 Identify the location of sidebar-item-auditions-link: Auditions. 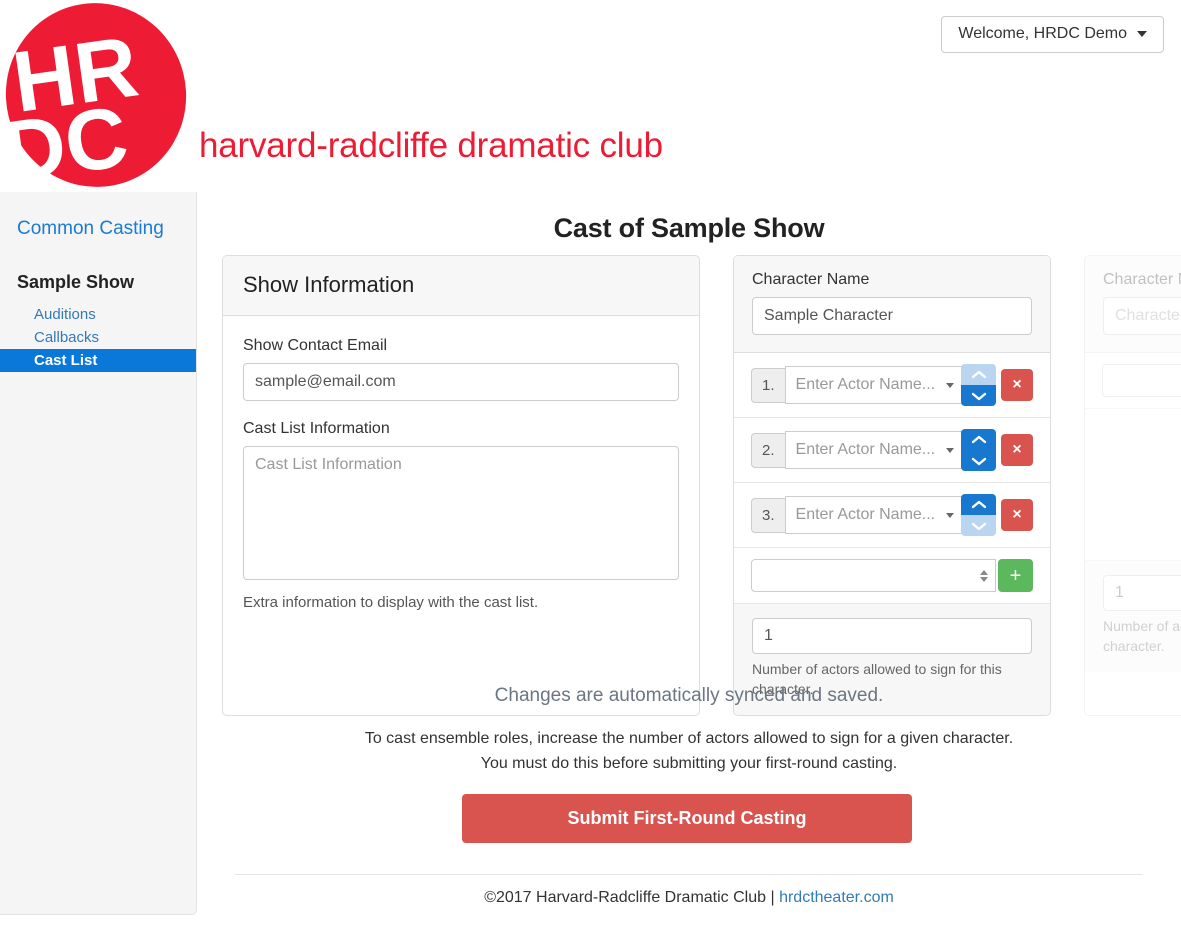
(98, 314).